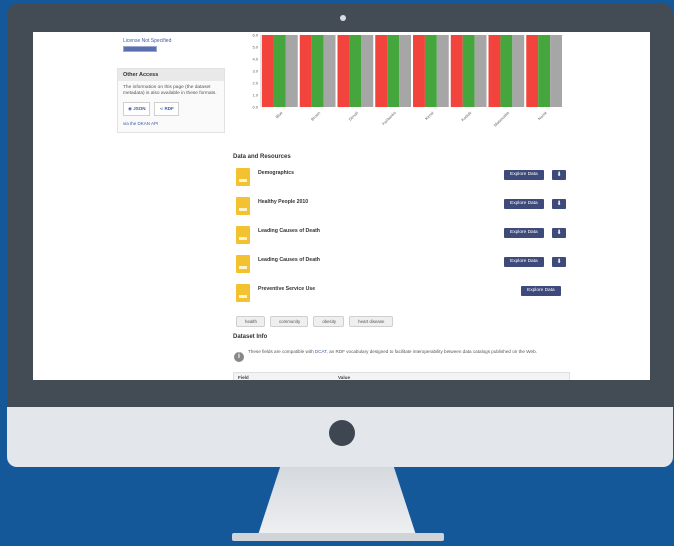 The width and height of the screenshot is (674, 546). What do you see at coordinates (337, 501) in the screenshot?
I see `monitor-stand` at bounding box center [337, 501].